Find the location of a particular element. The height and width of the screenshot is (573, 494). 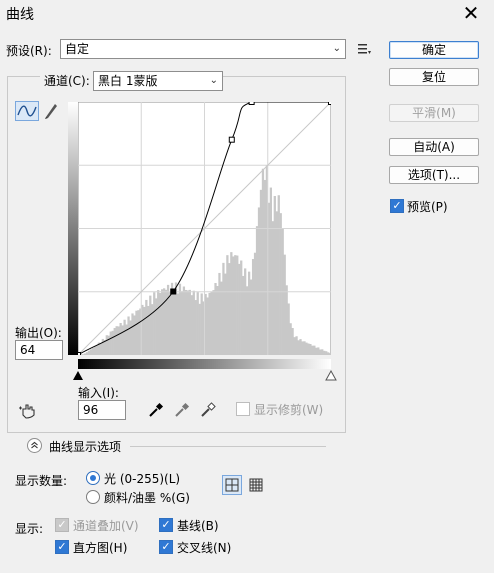

channel-label: 通道(C): is located at coordinates (67, 80).